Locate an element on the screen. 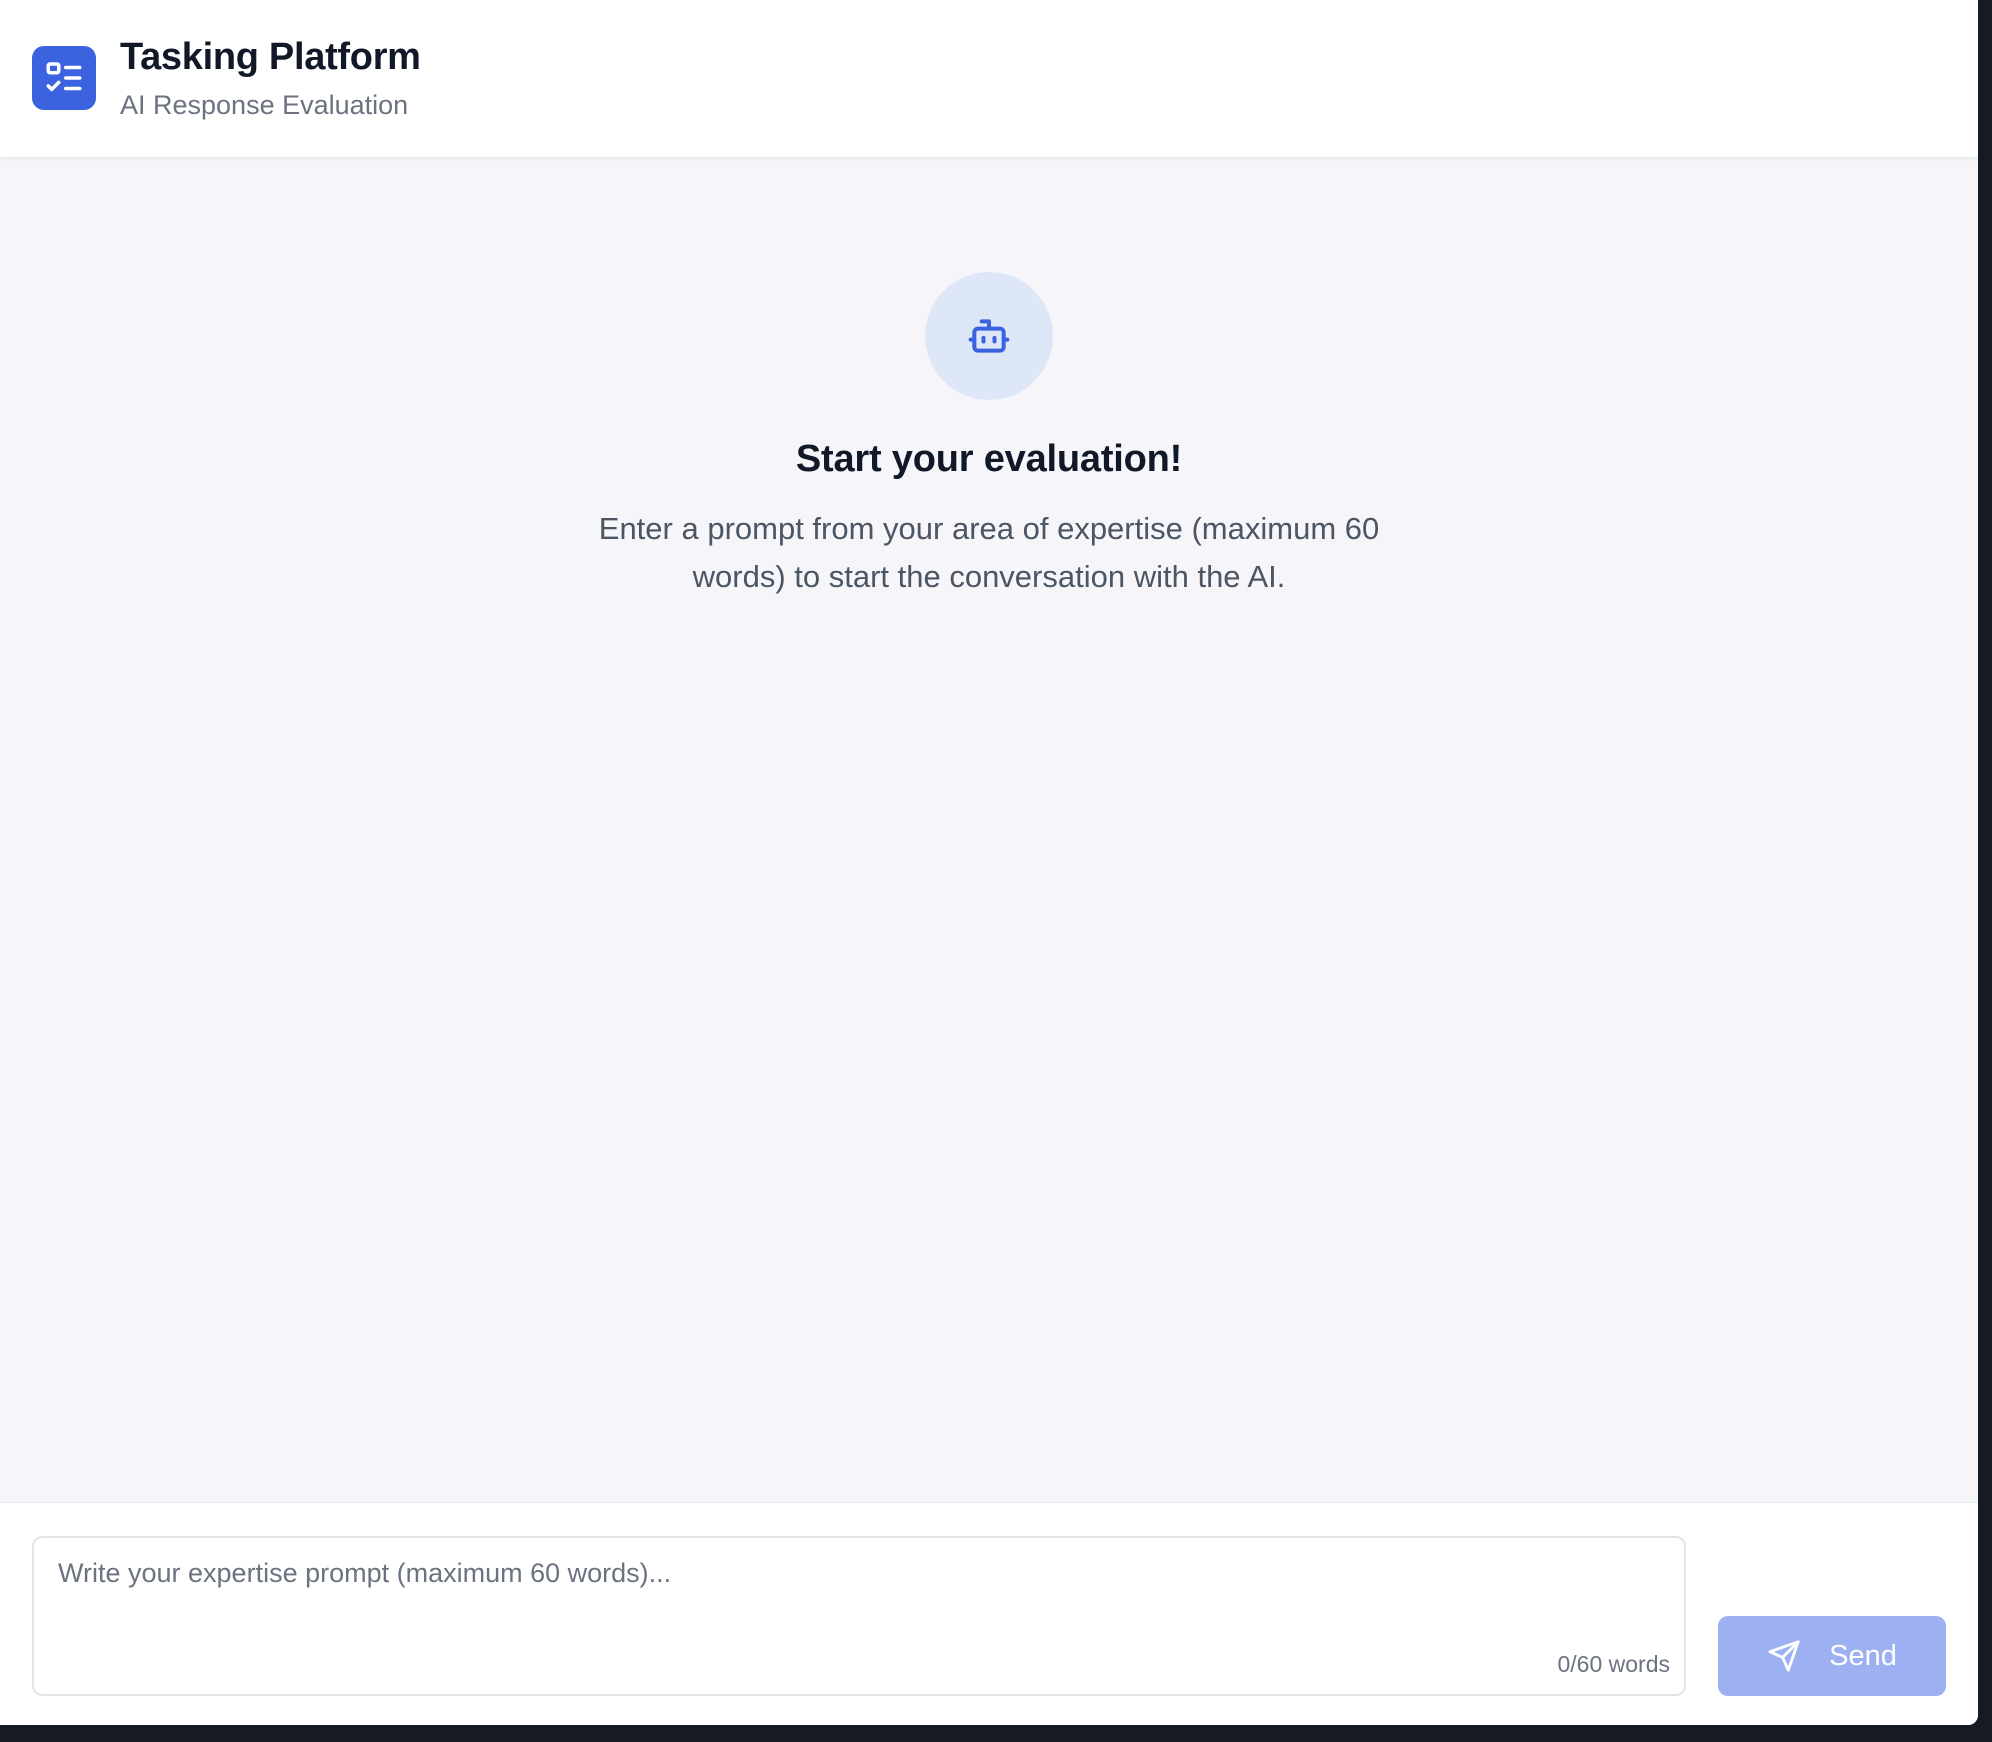  header: Tasking Platform AI Response Evaluation is located at coordinates (989, 79).